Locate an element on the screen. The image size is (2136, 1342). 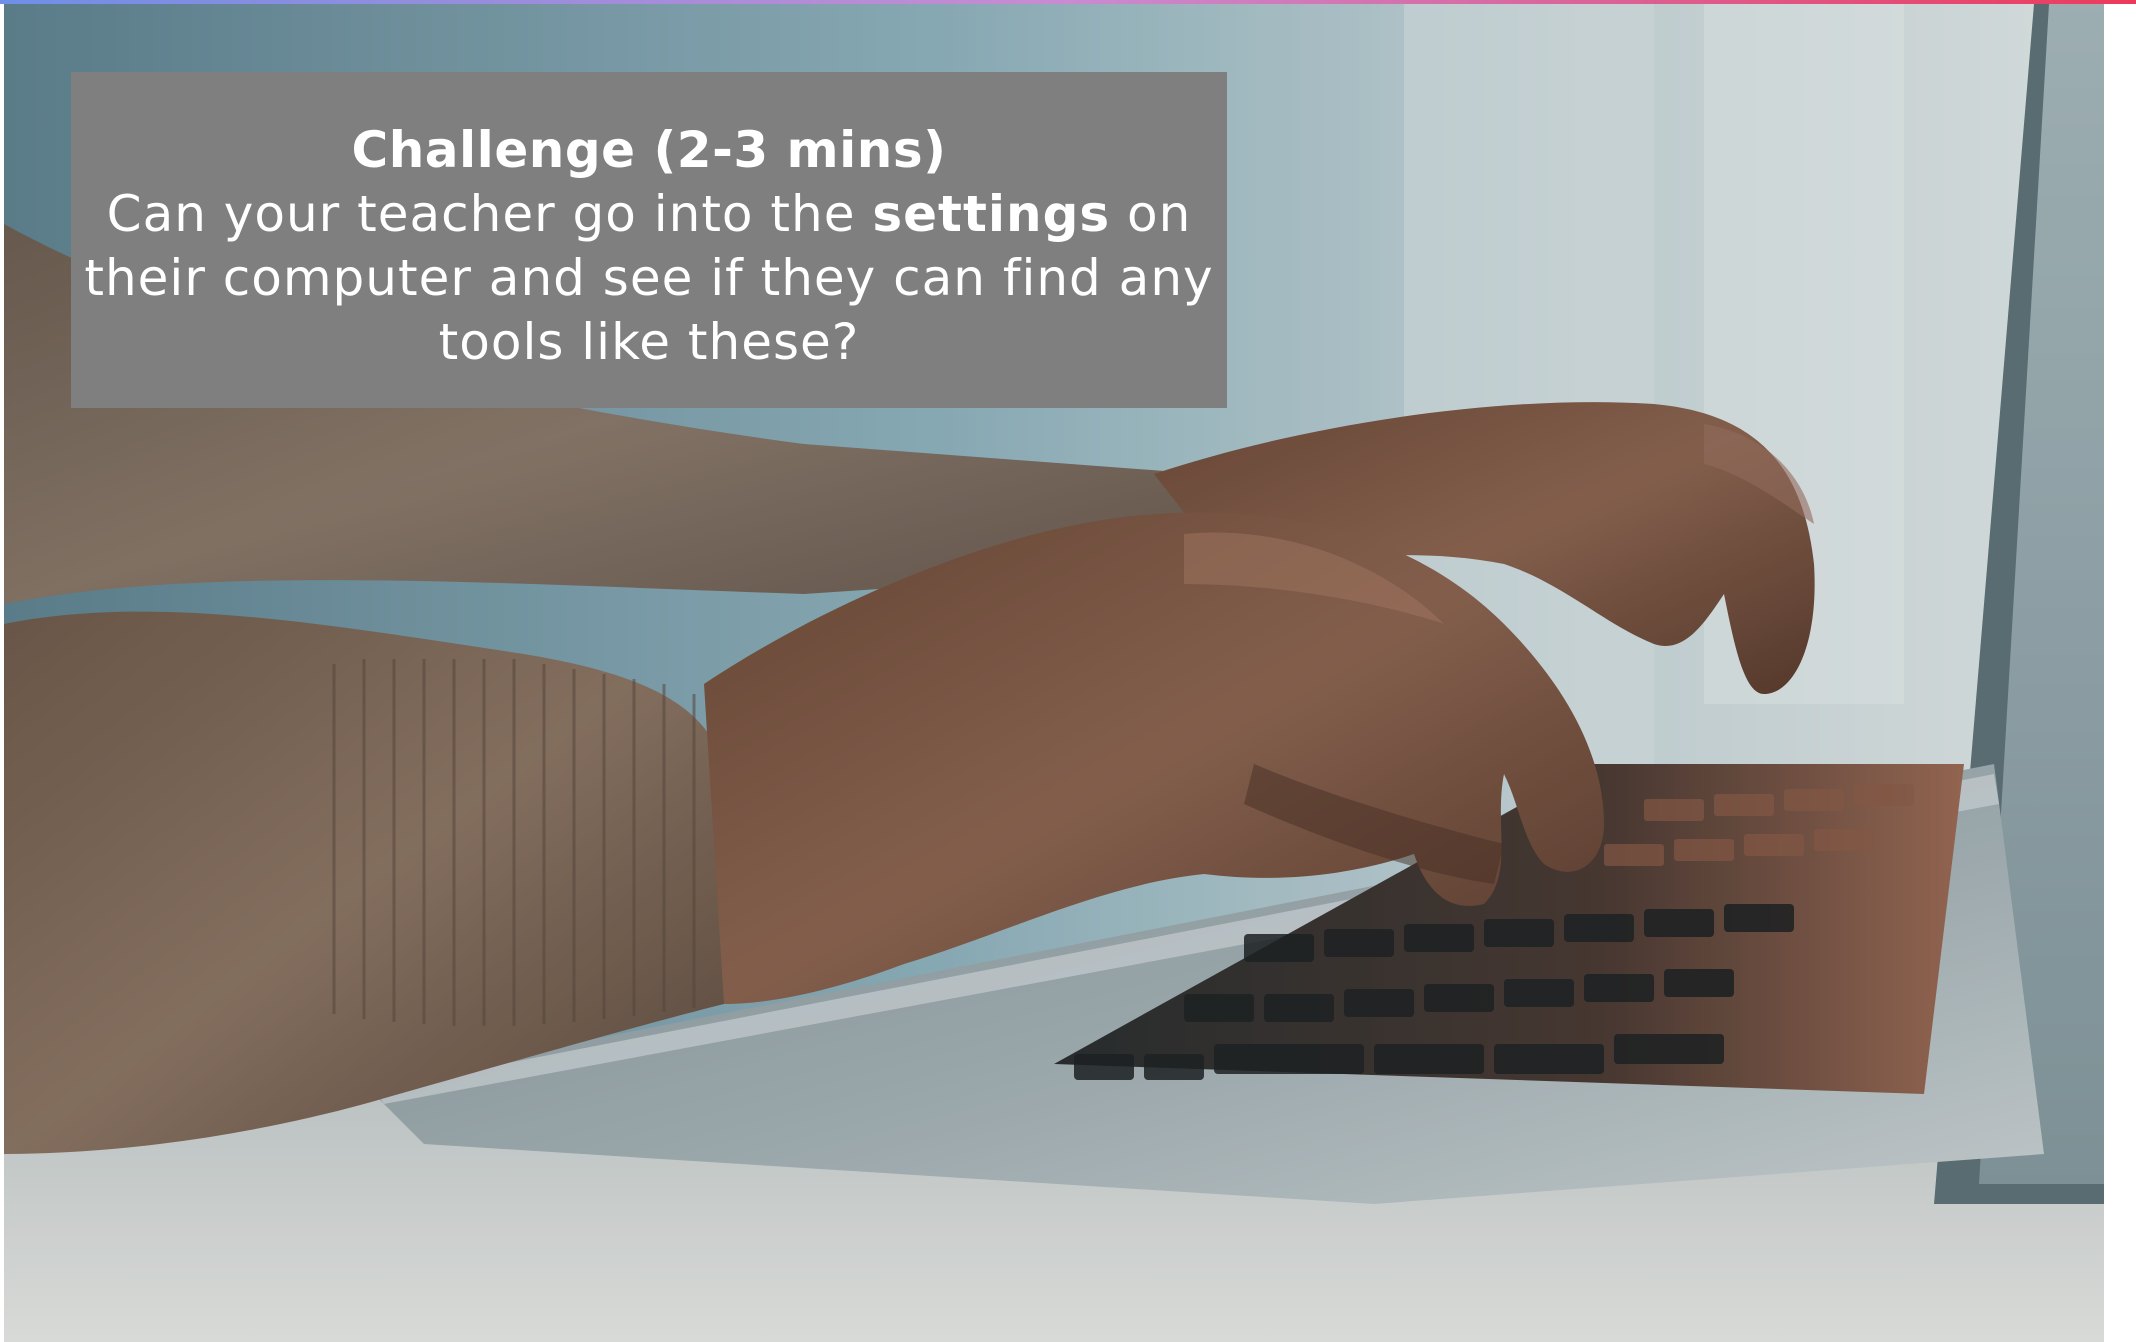
challenge-title: Challenge (2-3 mins) is located at coordinates (649, 150).